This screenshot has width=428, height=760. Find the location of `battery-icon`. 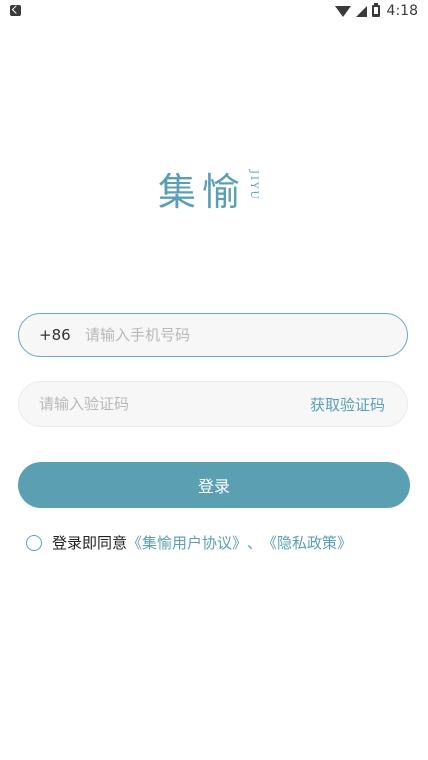

battery-icon is located at coordinates (375, 10).